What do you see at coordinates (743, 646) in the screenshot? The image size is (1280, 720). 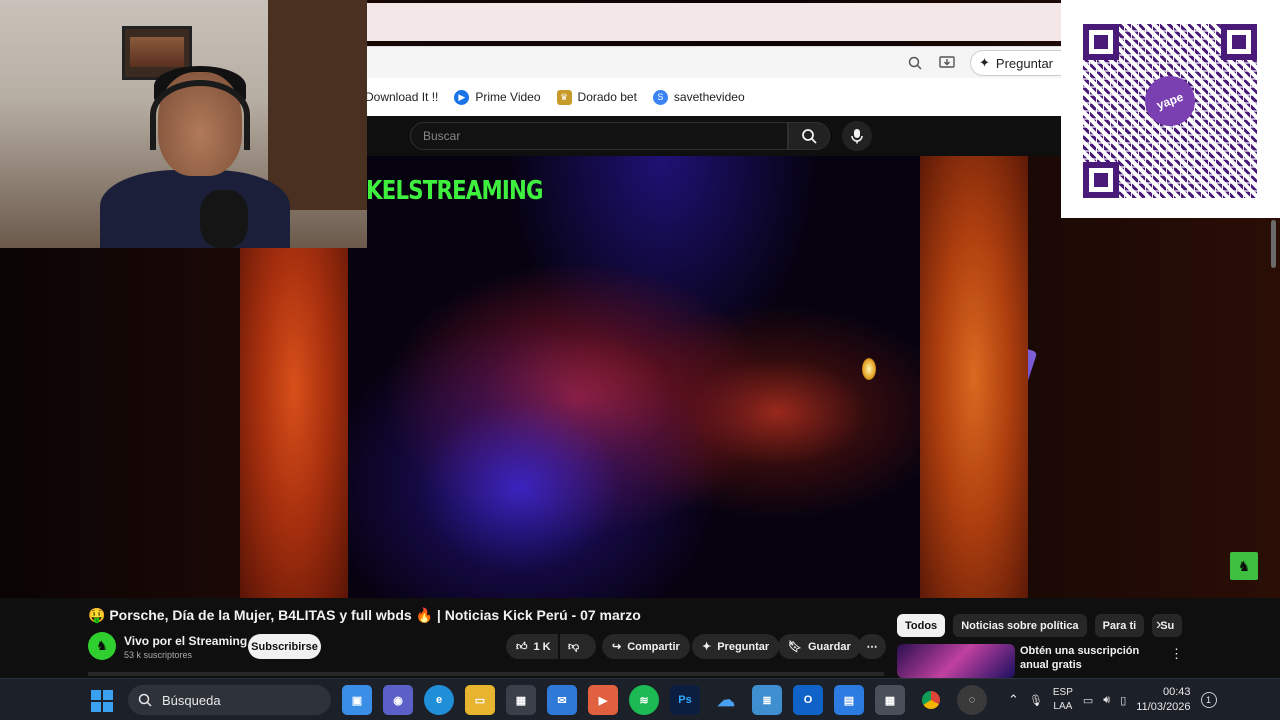 I see `ask-label: Preguntar` at bounding box center [743, 646].